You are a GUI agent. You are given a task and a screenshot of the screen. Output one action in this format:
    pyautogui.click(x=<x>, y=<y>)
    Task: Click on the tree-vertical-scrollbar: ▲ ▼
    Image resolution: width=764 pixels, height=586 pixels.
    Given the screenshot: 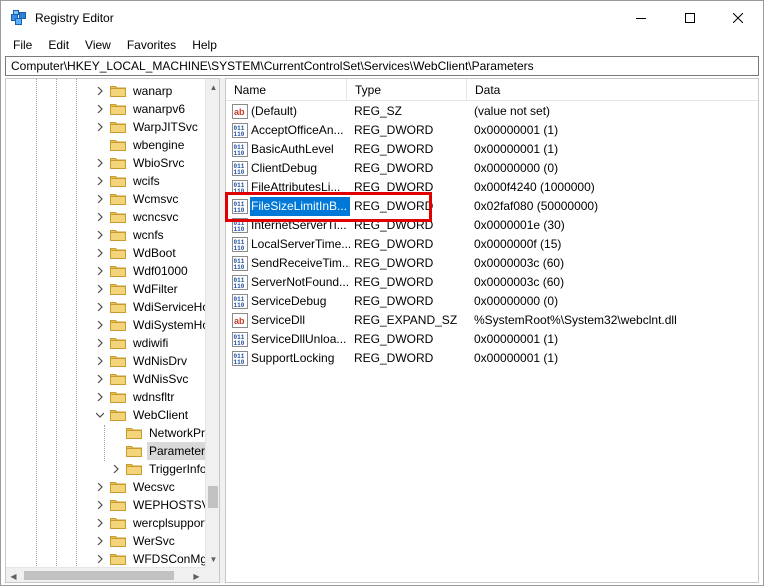 What is the action you would take?
    pyautogui.click(x=212, y=323)
    